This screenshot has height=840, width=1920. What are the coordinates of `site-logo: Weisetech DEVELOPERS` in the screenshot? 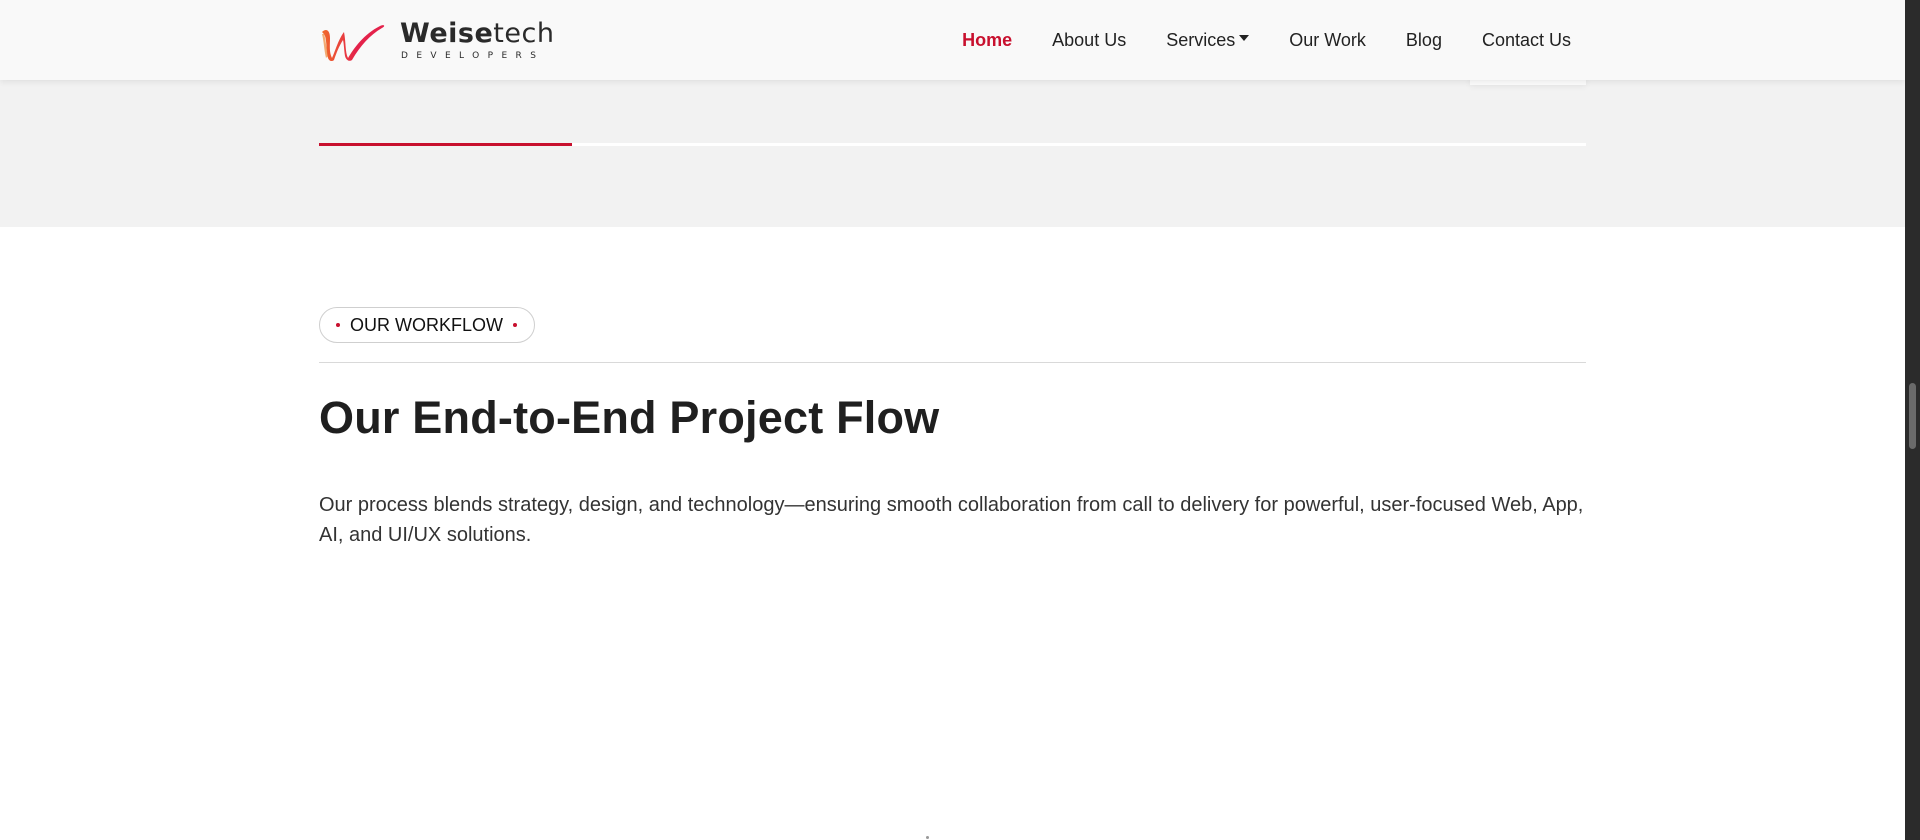 It's located at (437, 40).